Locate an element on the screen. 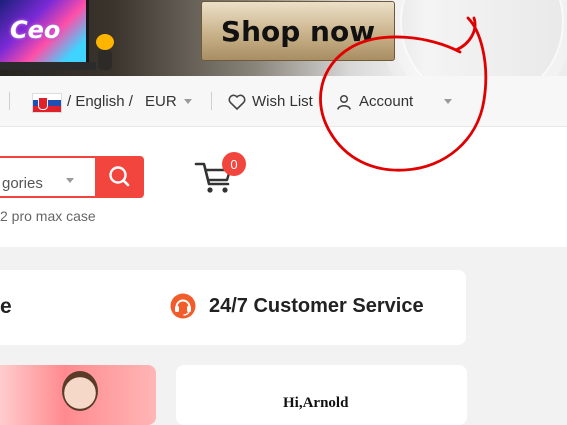  language-selector: / English / is located at coordinates (100, 101).